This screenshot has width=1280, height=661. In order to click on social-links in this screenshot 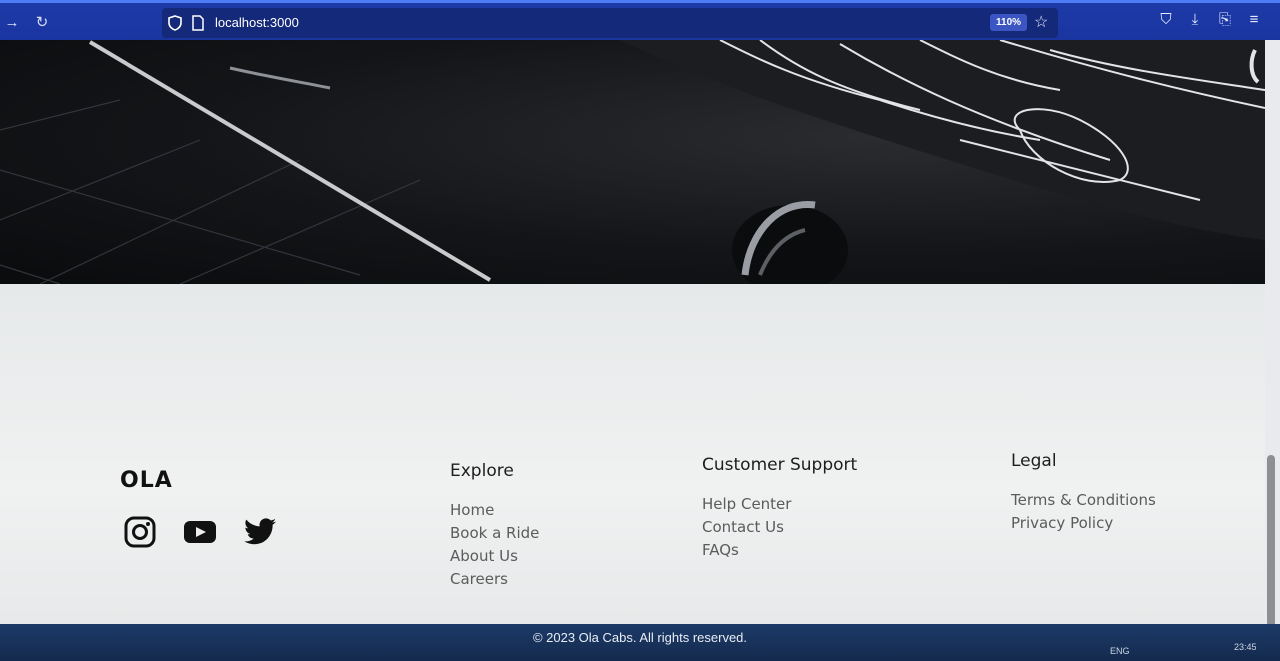, I will do `click(200, 532)`.